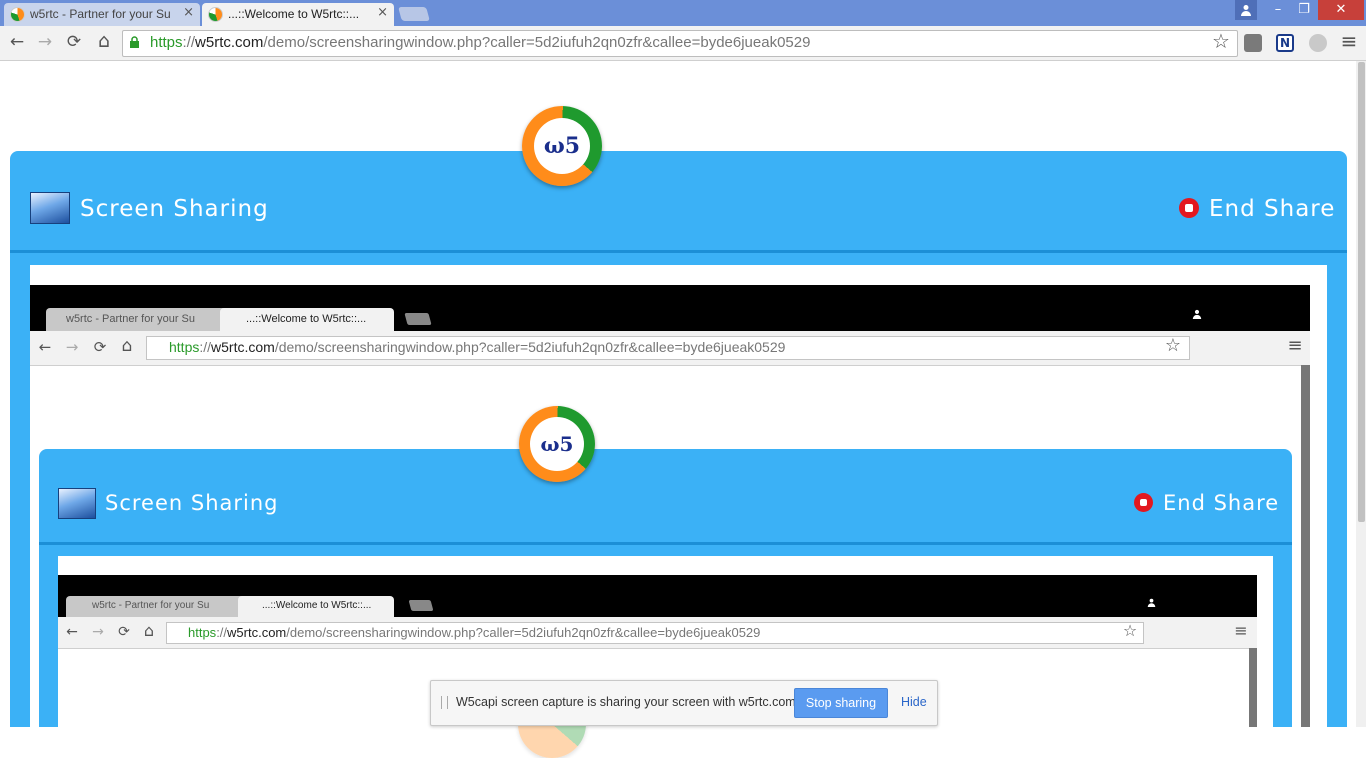 The height and width of the screenshot is (758, 1366). Describe the element at coordinates (418, 319) in the screenshot. I see `shared-new-tab` at that location.